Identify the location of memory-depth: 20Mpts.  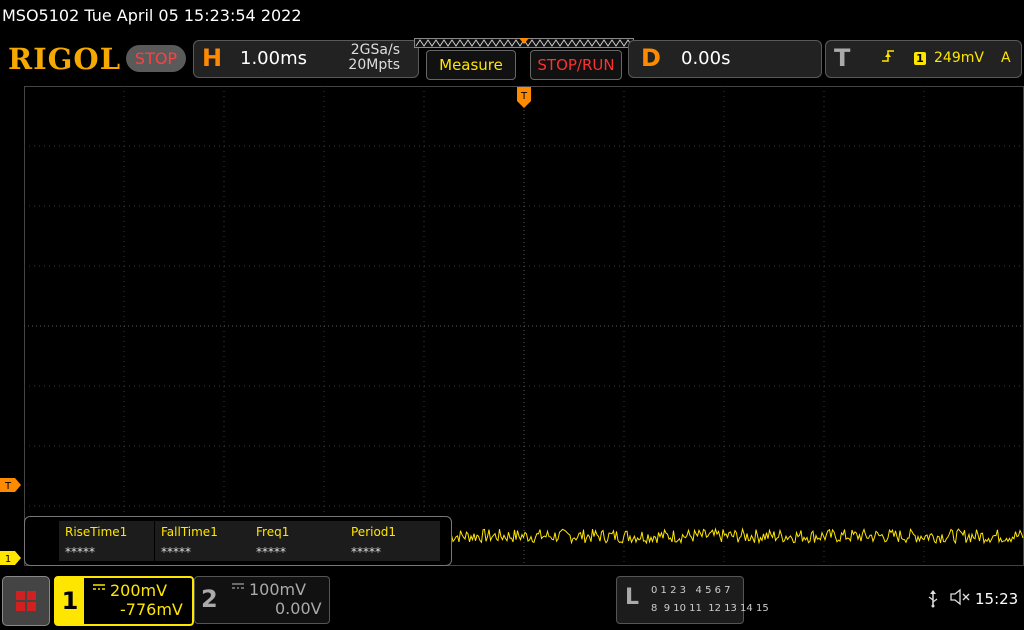
(374, 65).